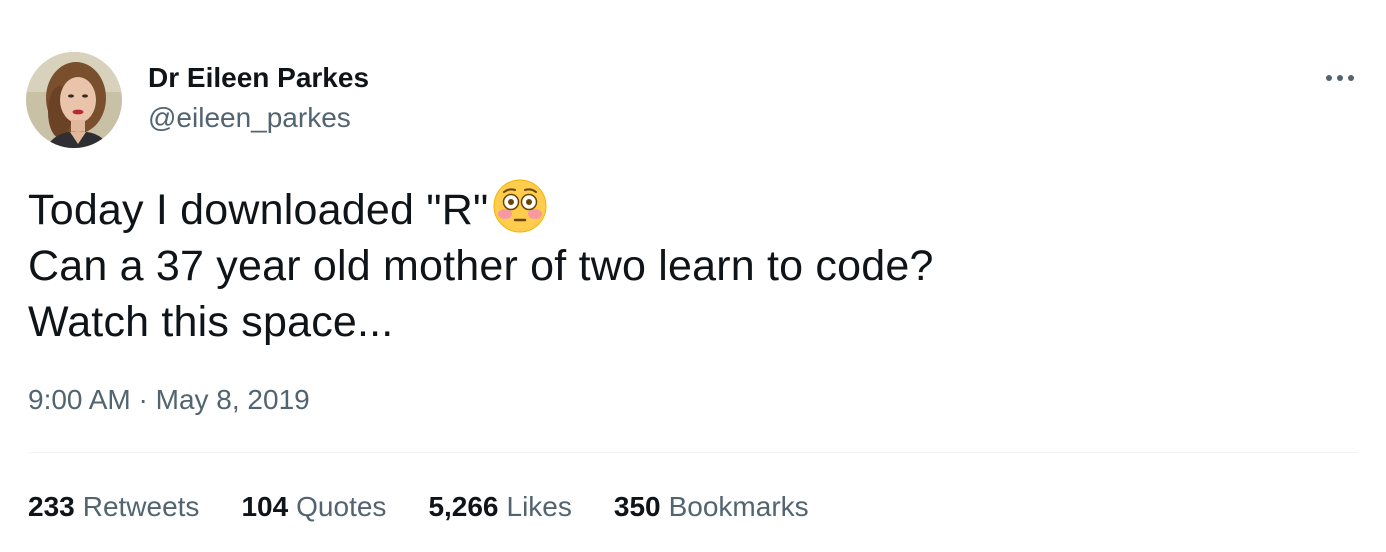  I want to click on bookmarks-stat: 350 Bookmarks, so click(711, 507).